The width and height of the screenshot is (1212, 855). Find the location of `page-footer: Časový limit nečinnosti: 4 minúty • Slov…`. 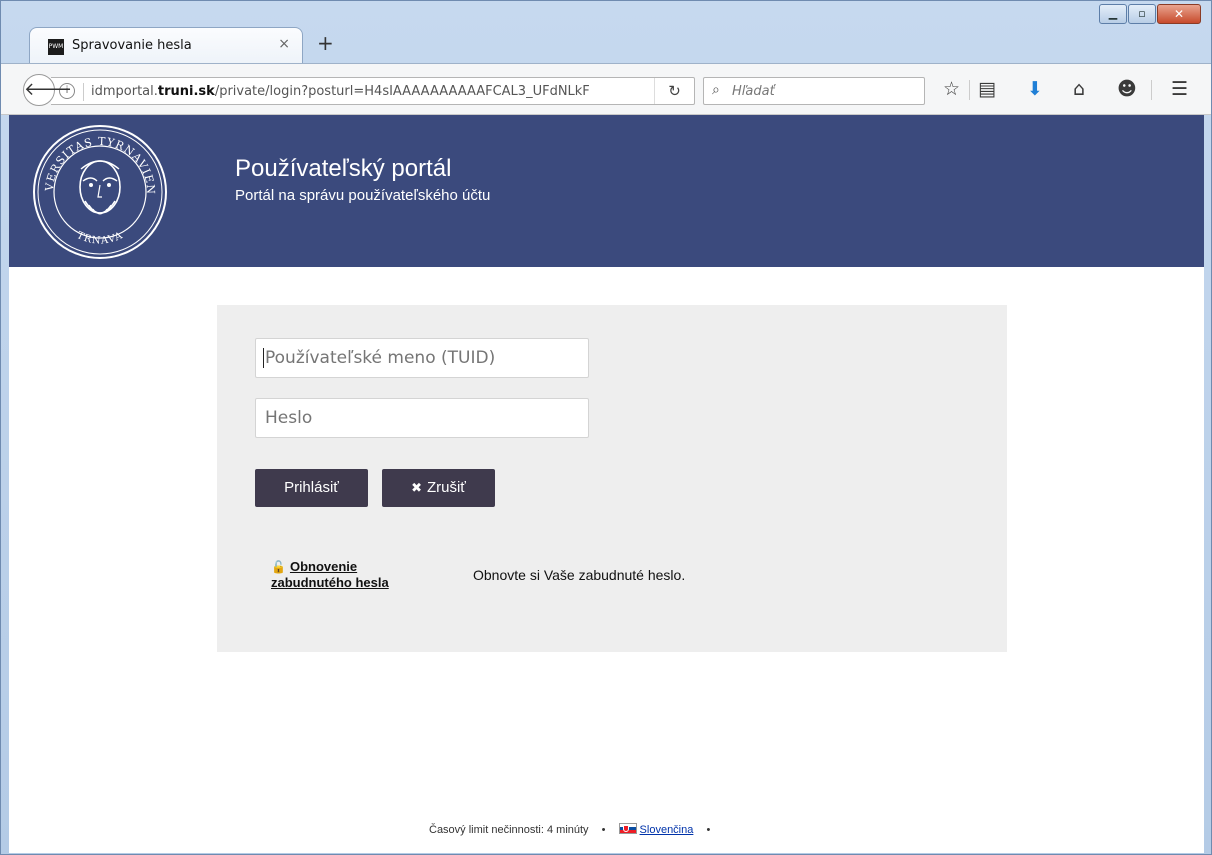

page-footer: Časový limit nečinnosti: 4 minúty • Slov… is located at coordinates (574, 829).